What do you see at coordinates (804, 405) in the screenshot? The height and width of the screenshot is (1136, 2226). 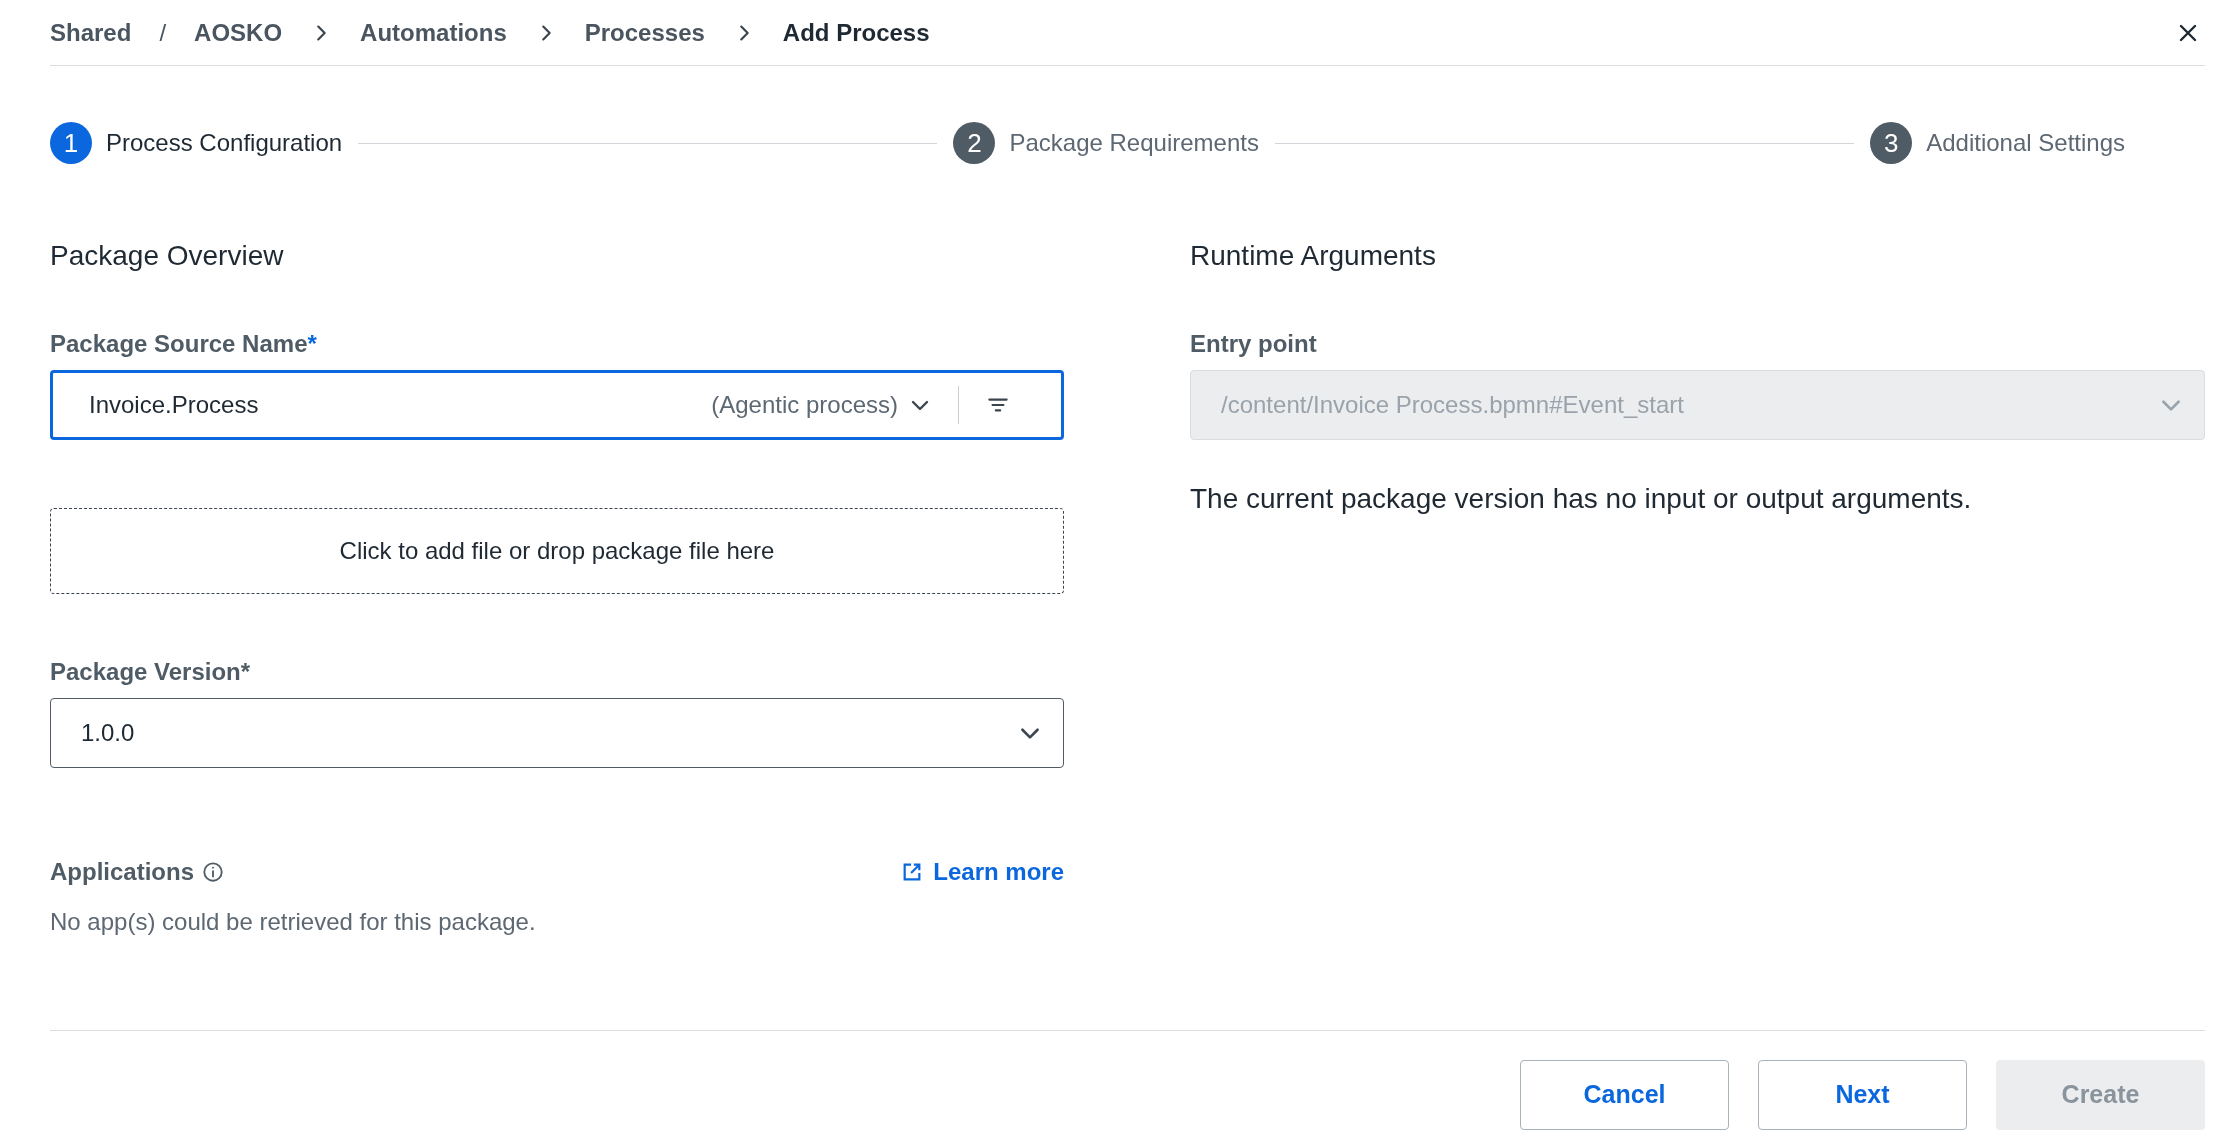 I see `type-hint: (Agentic process)` at bounding box center [804, 405].